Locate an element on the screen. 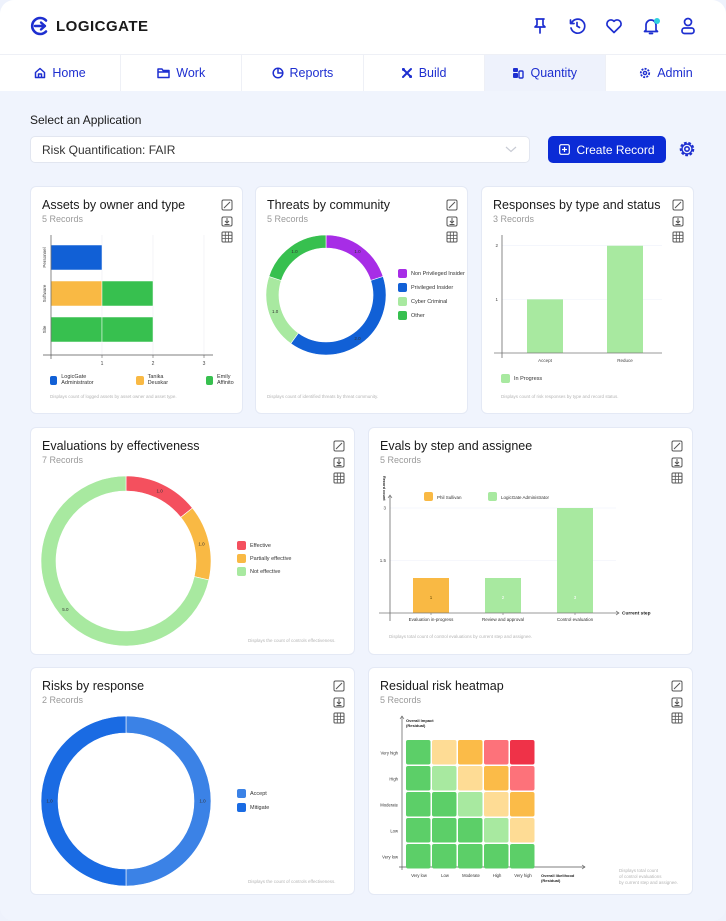 This screenshot has width=726, height=921. tab-label: Home is located at coordinates (69, 73).